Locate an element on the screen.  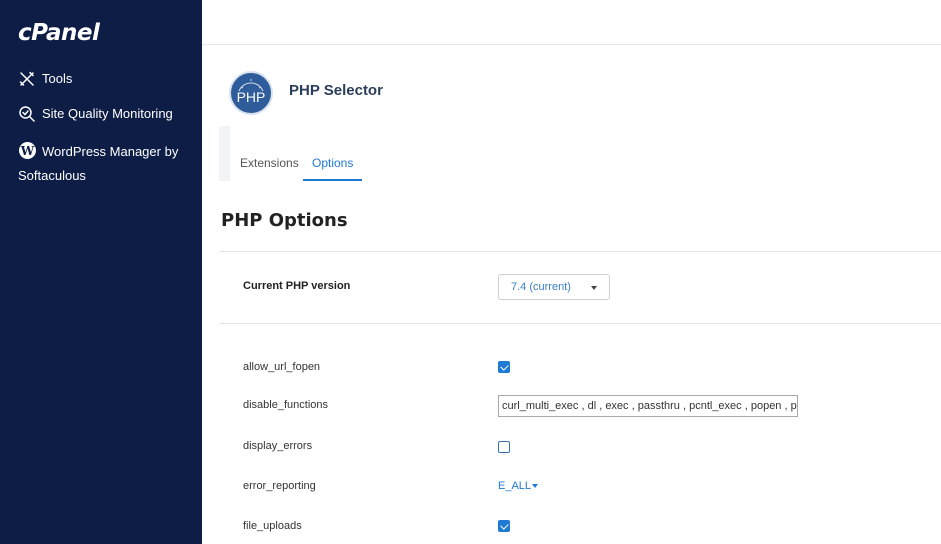
option-label-file-uploads: file_uploads is located at coordinates (272, 526).